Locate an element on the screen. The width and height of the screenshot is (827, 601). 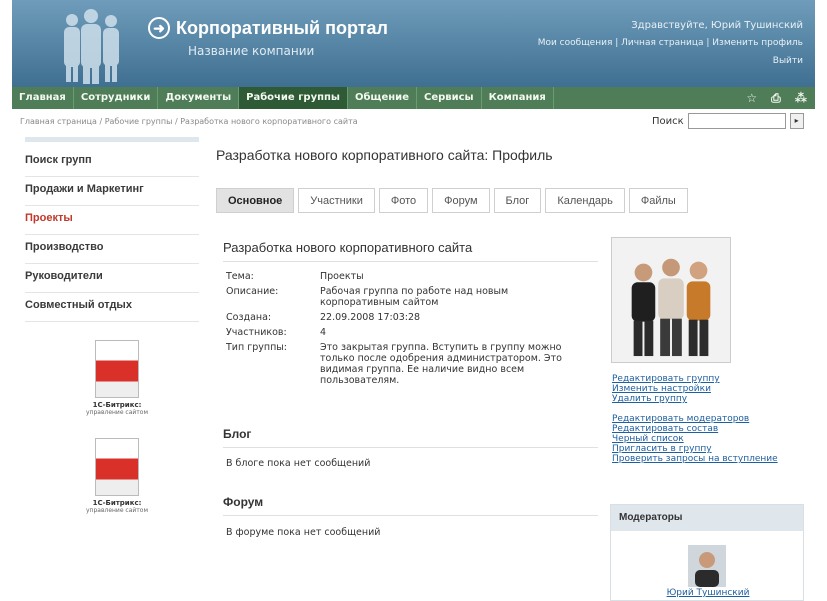
nav-item-services: Сервисы is located at coordinates (449, 98).